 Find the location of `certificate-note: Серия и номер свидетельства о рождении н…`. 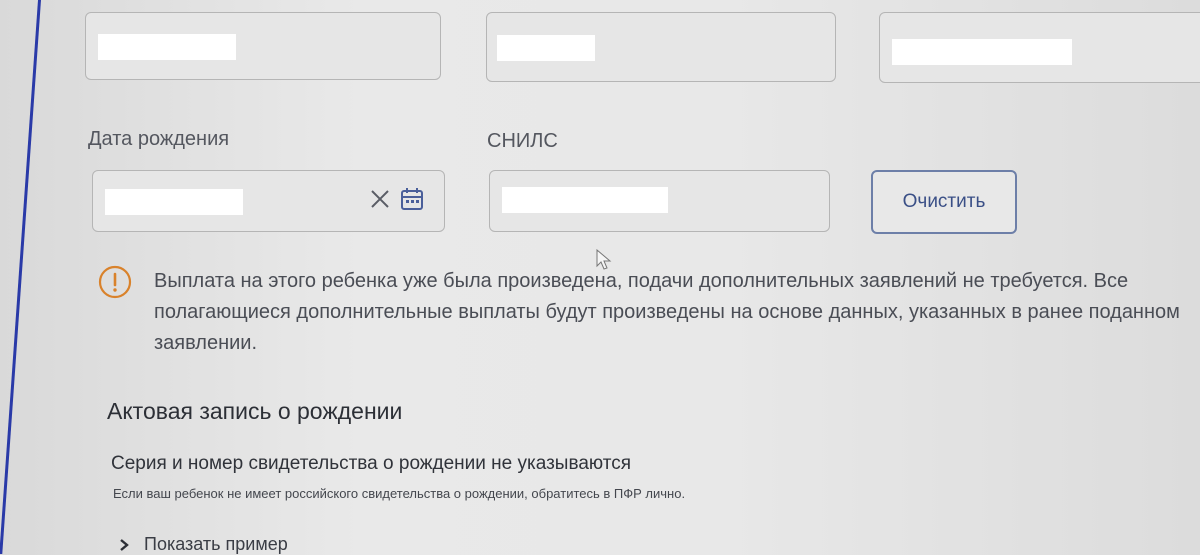

certificate-note: Серия и номер свидетельства о рождении н… is located at coordinates (371, 463).